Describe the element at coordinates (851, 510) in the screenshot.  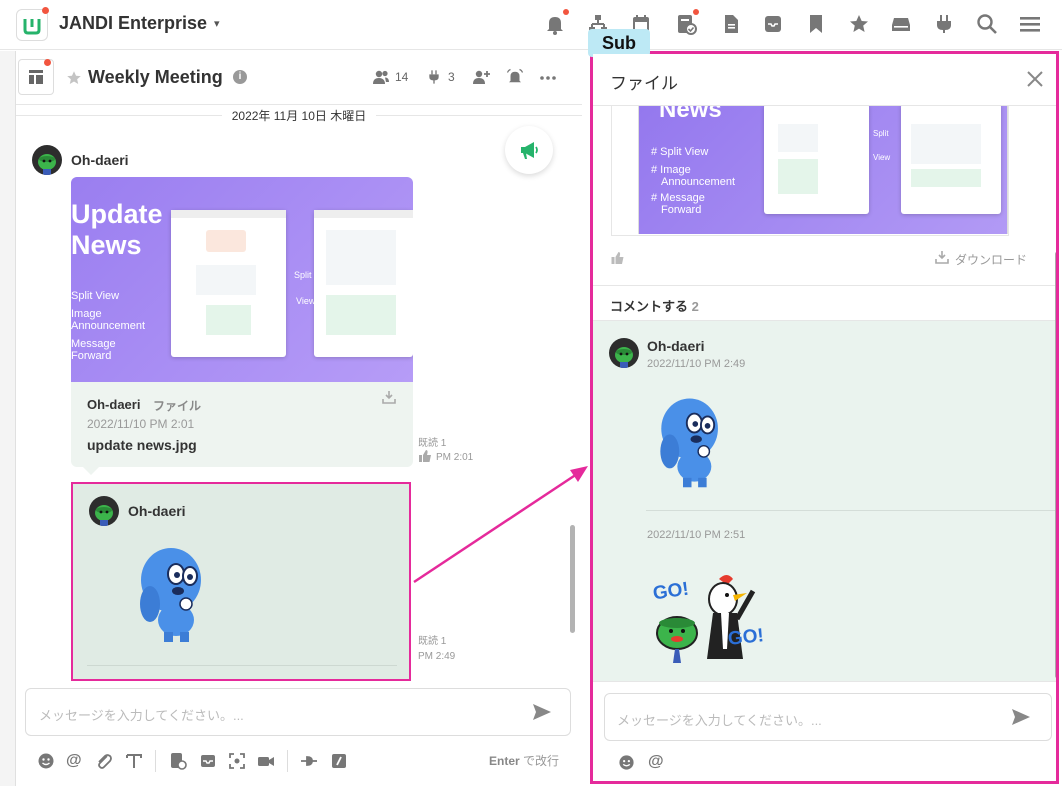
I see `comment-divider` at that location.